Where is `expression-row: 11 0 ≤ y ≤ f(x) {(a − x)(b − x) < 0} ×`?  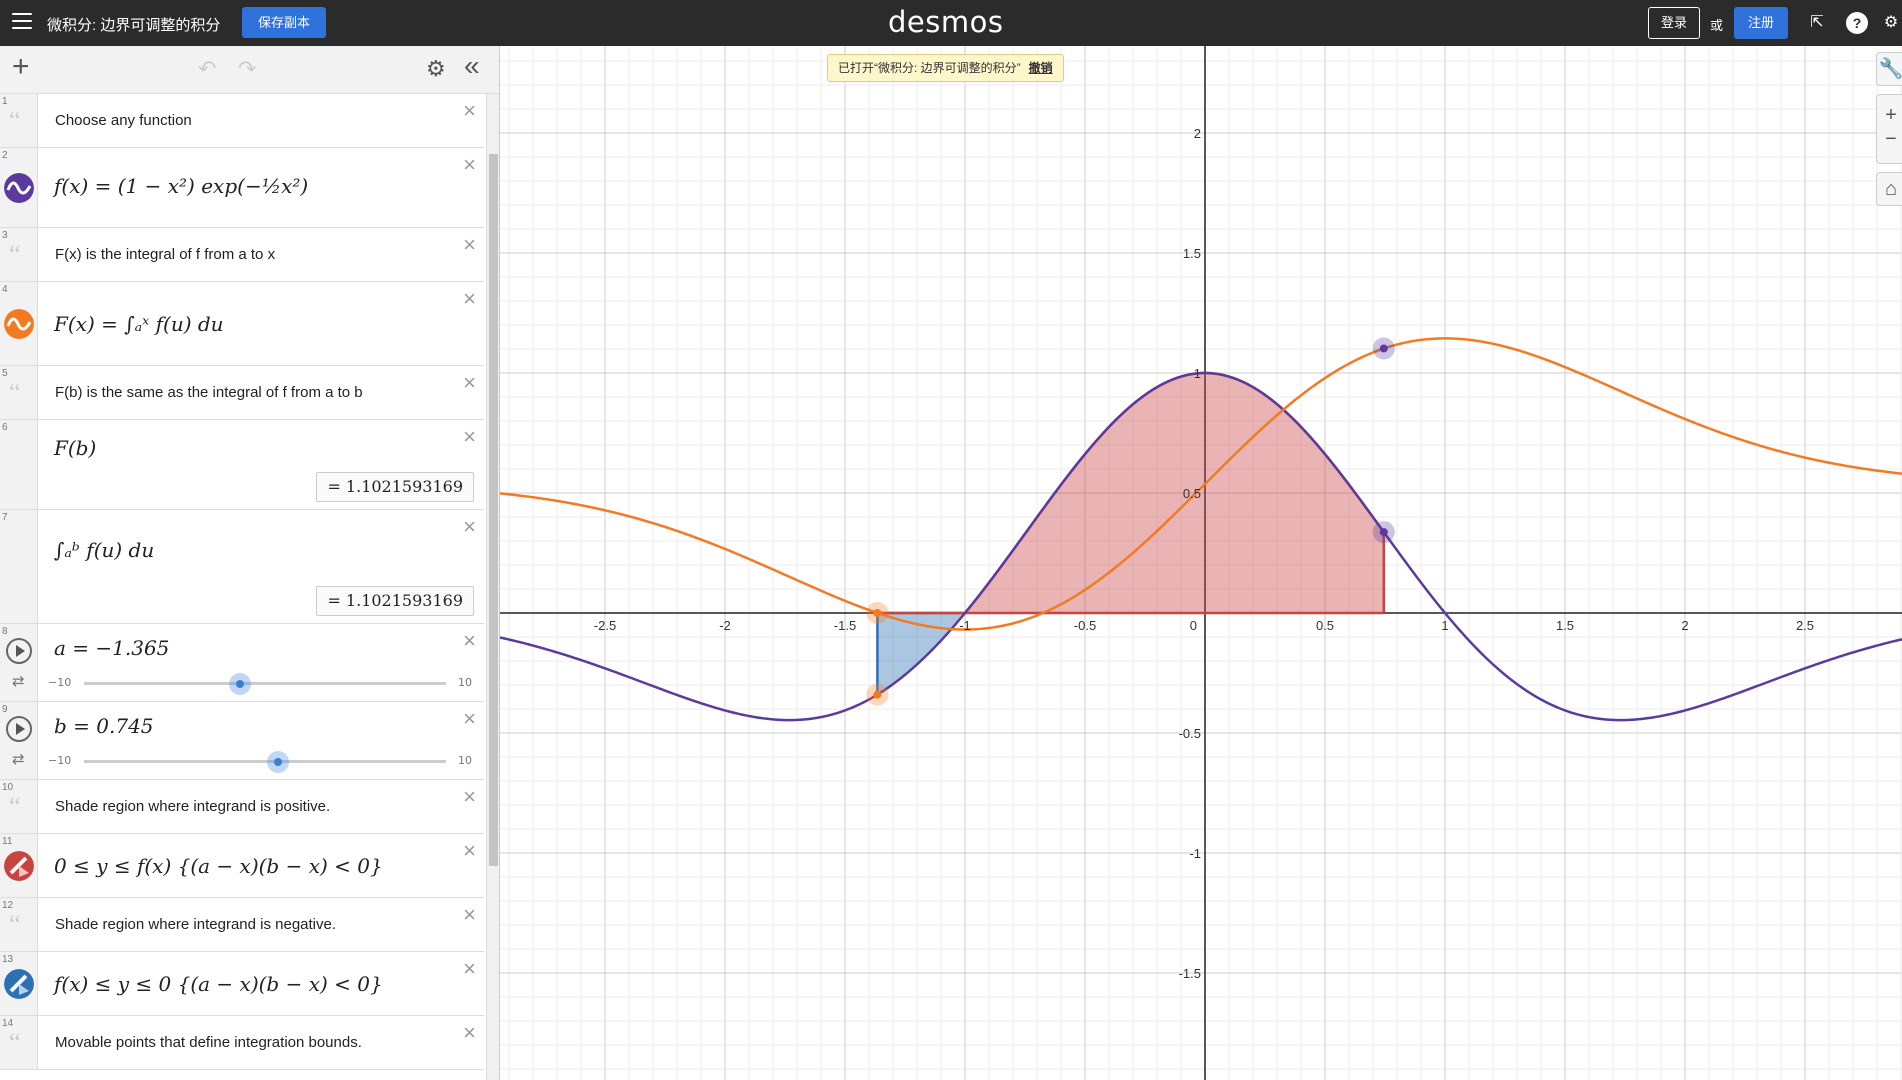 expression-row: 11 0 ≤ y ≤ f(x) {(a − x)(b − x) < 0} × is located at coordinates (242, 866).